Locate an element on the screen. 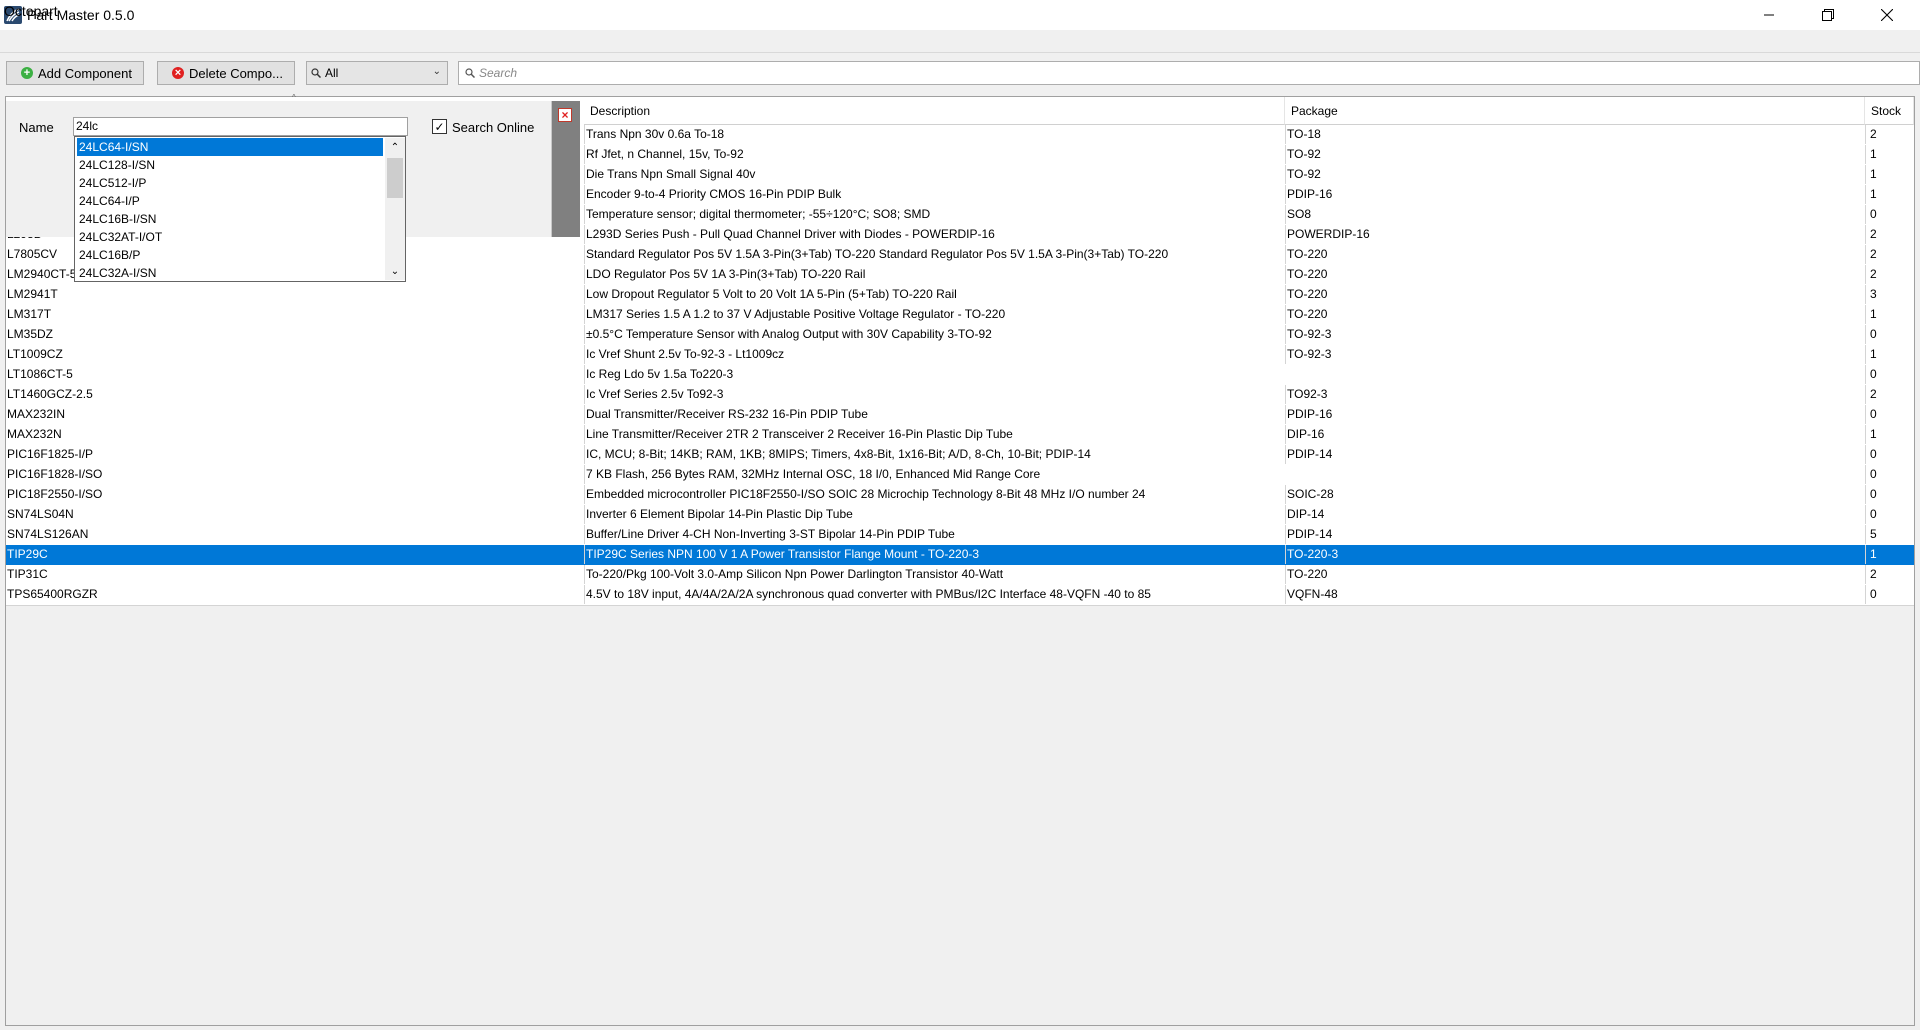  cell-package: PDIP-14 is located at coordinates (1576, 534).